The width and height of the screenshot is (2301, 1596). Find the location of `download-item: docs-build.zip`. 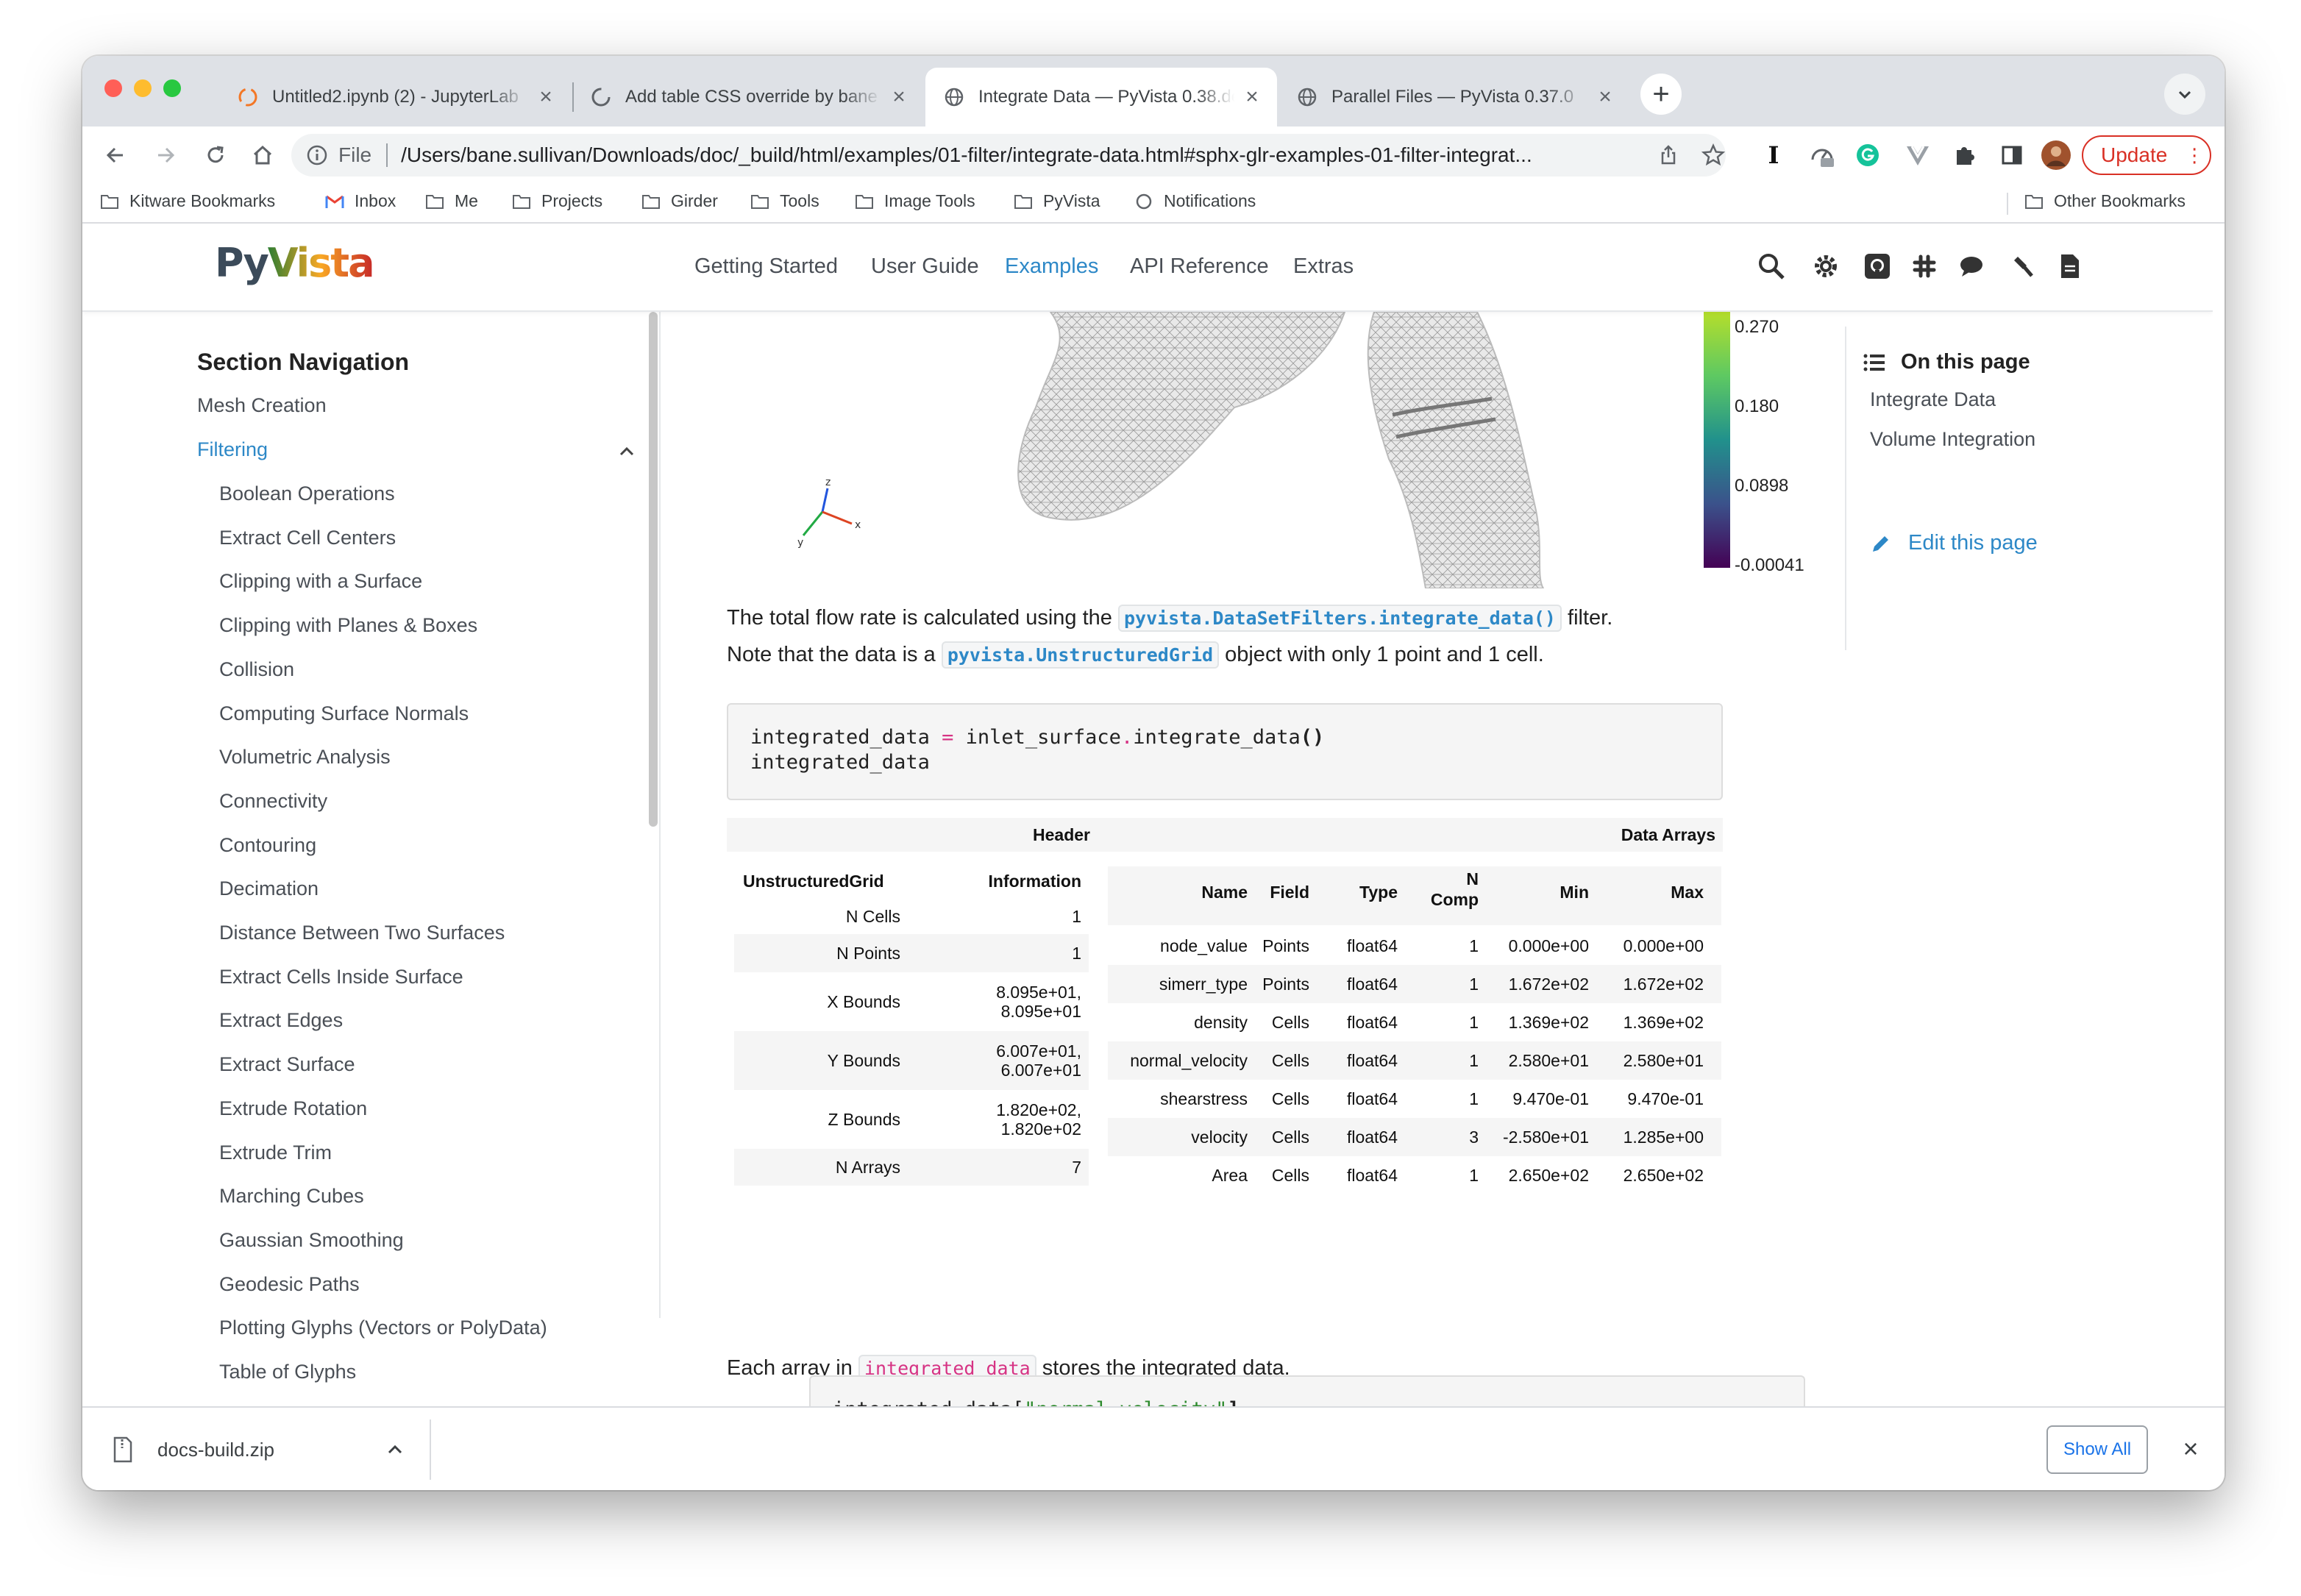

download-item: docs-build.zip is located at coordinates (256, 1449).